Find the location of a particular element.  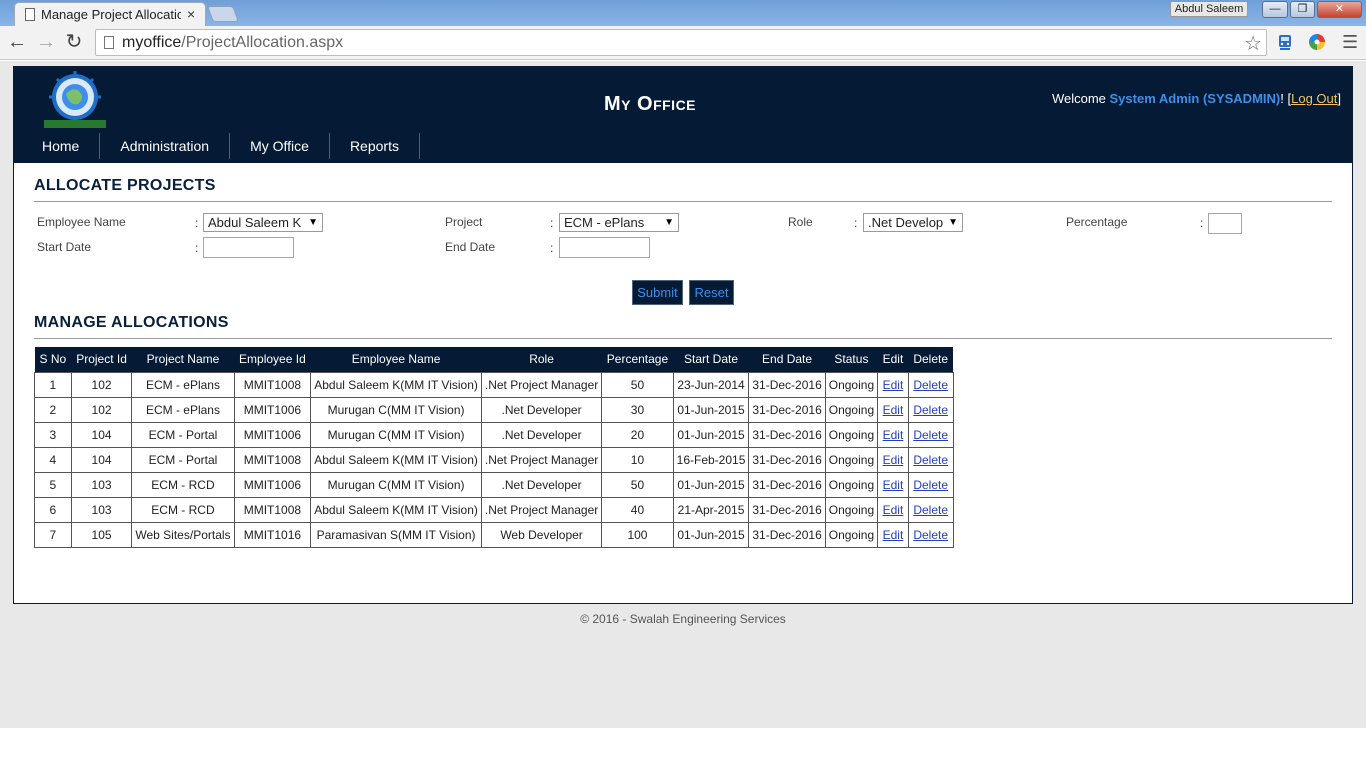

start-date-input is located at coordinates (248, 247).